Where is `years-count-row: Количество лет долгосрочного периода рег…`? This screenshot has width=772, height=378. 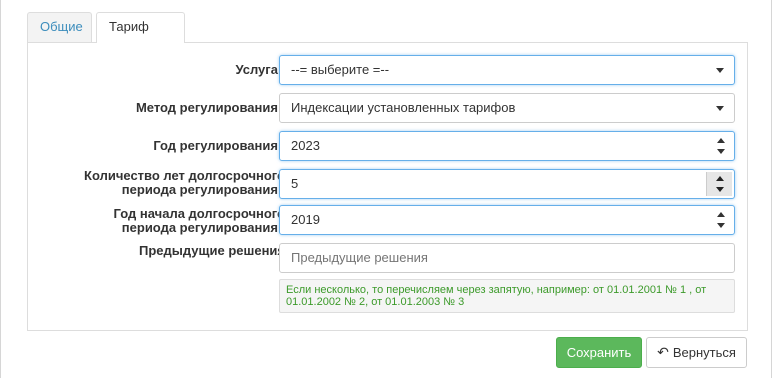 years-count-row: Количество лет долгосрочного периода рег… is located at coordinates (387, 184).